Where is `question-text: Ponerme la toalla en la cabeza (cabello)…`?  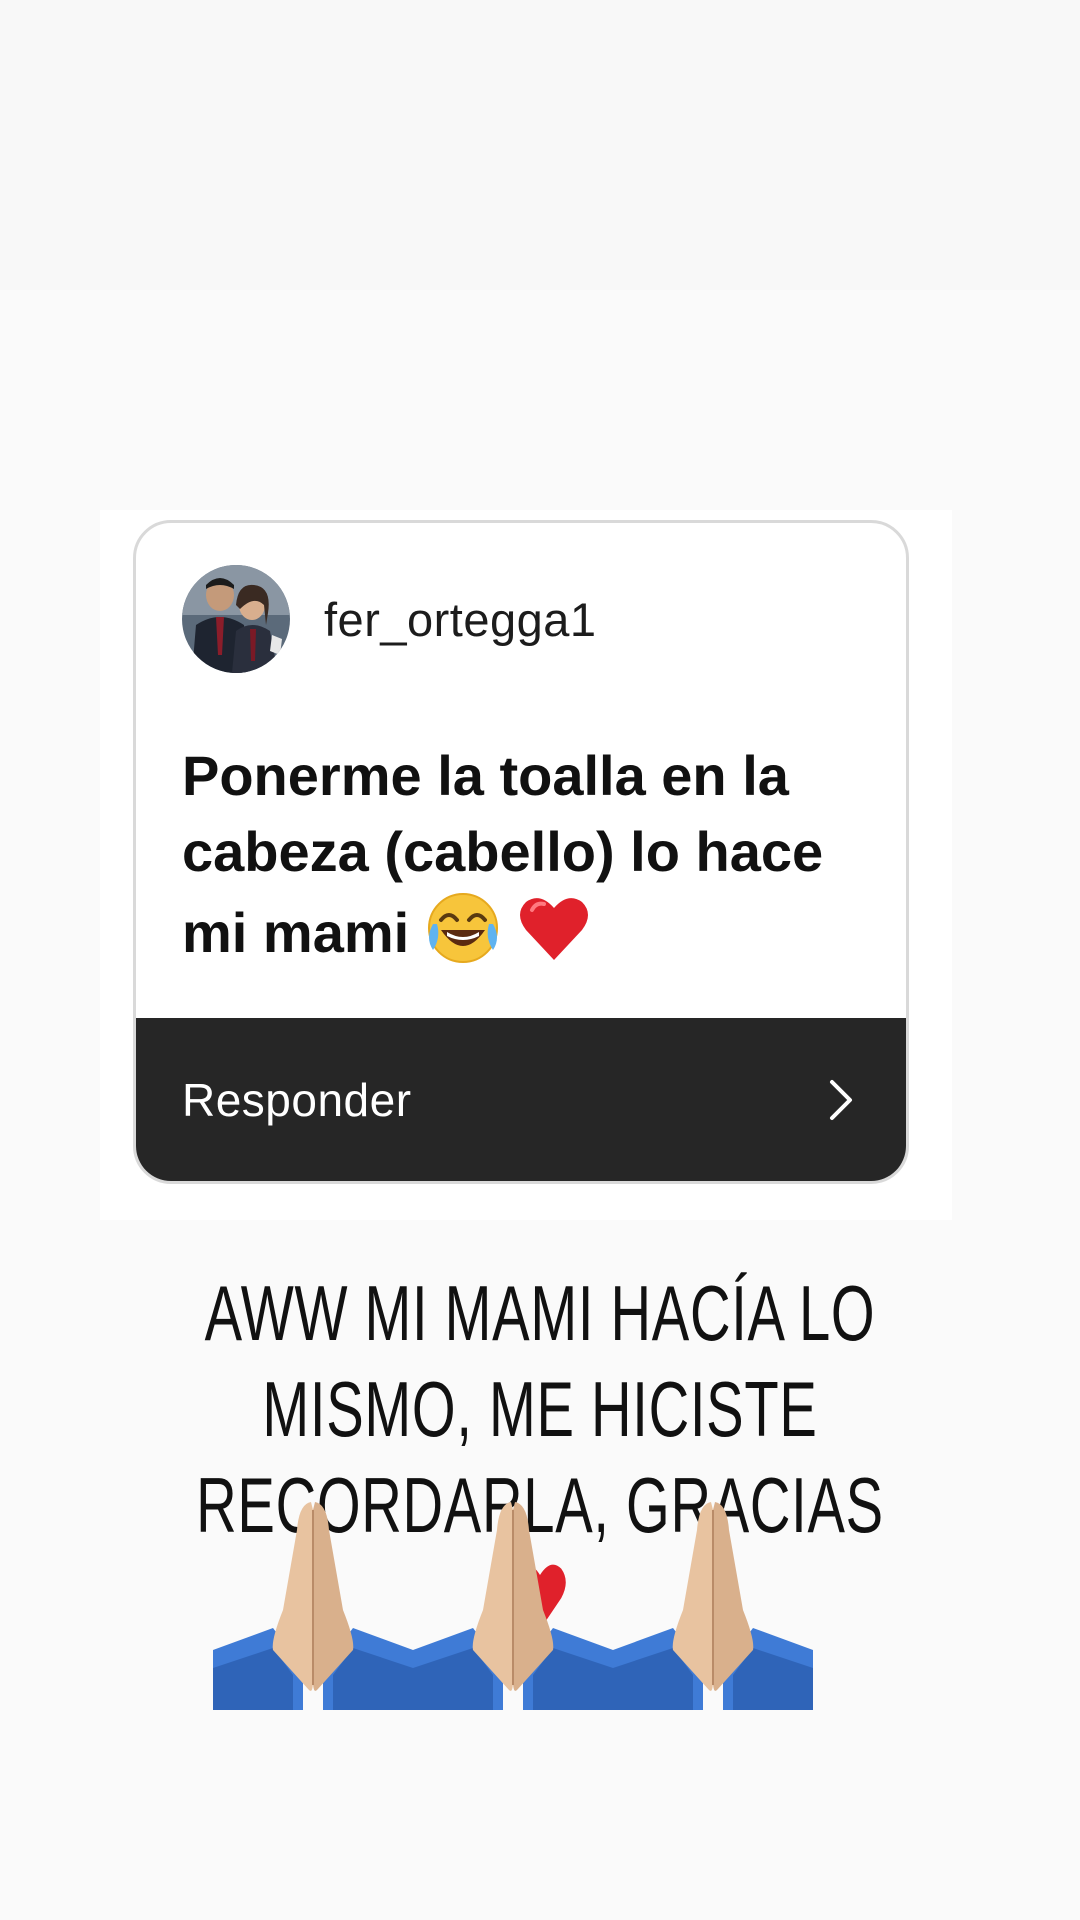 question-text: Ponerme la toalla en la cabeza (cabello)… is located at coordinates (532, 861).